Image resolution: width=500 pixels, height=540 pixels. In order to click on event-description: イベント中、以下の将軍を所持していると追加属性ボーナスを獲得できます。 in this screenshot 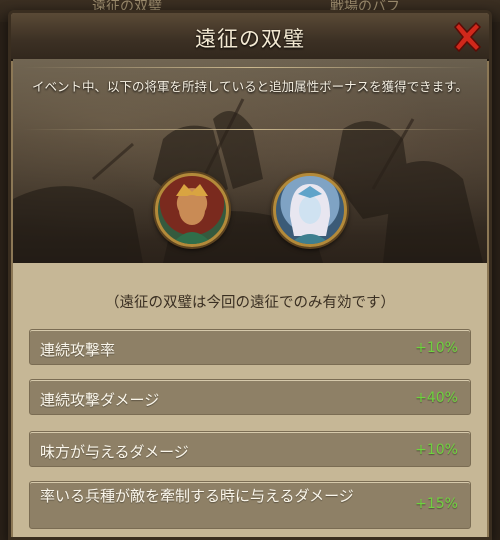, I will do `click(250, 86)`.